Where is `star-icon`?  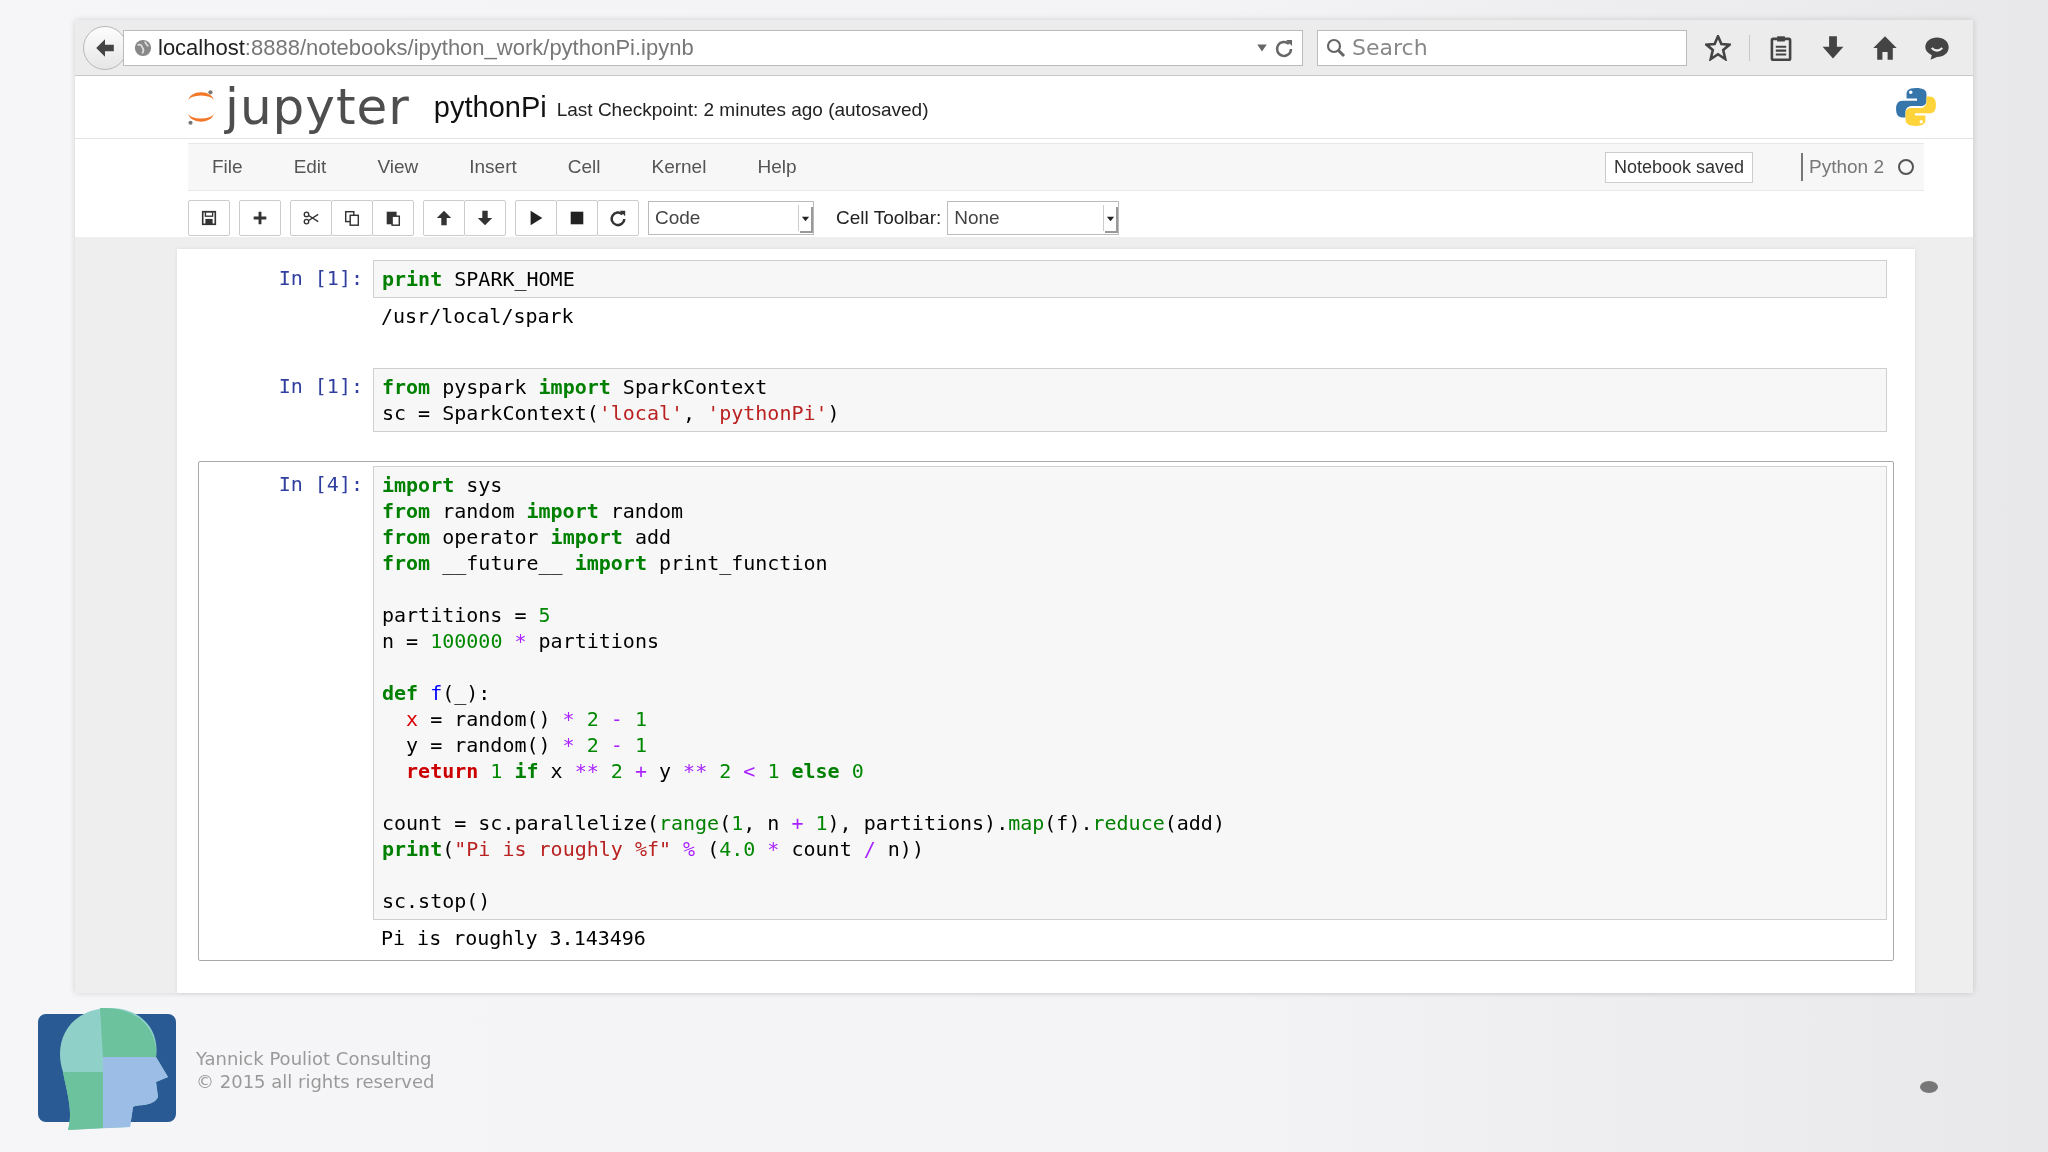 star-icon is located at coordinates (1718, 47).